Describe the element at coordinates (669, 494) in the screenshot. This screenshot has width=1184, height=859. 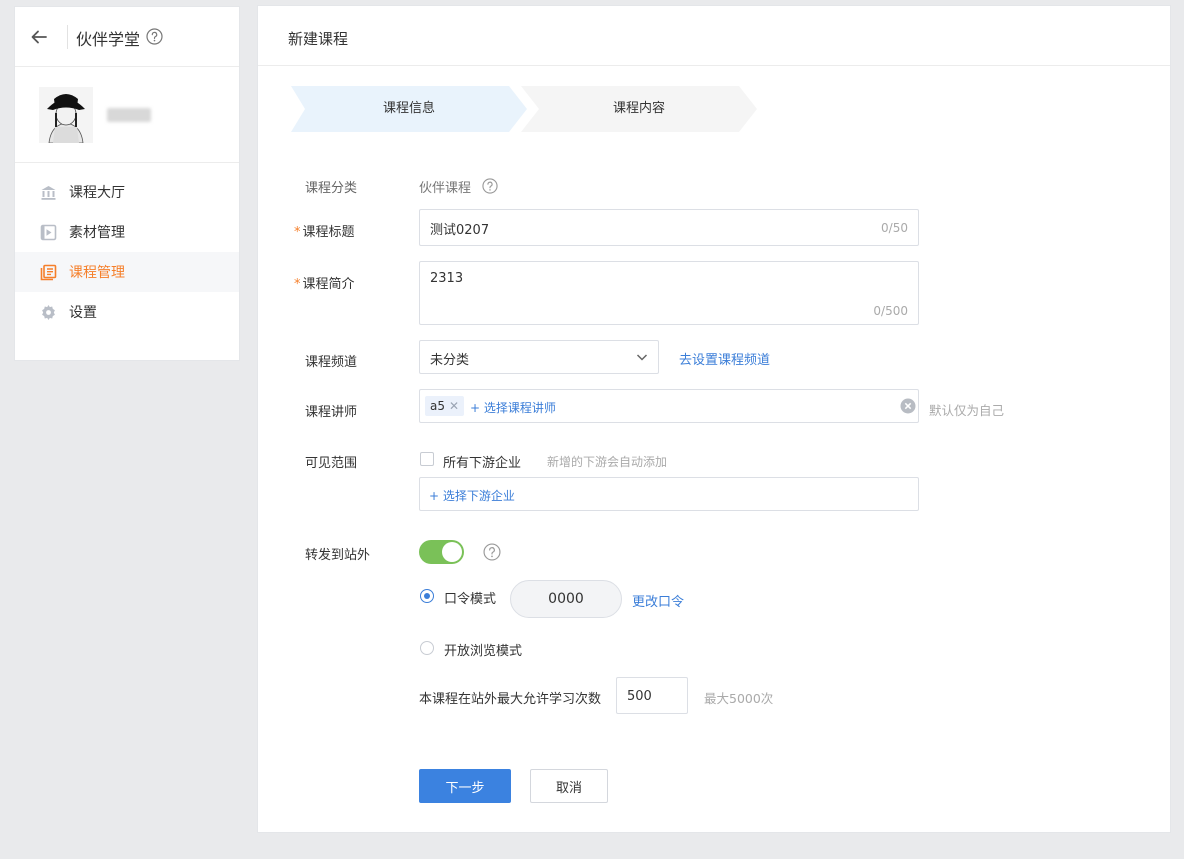
I see `downstream-field: + 选择下游企业` at that location.